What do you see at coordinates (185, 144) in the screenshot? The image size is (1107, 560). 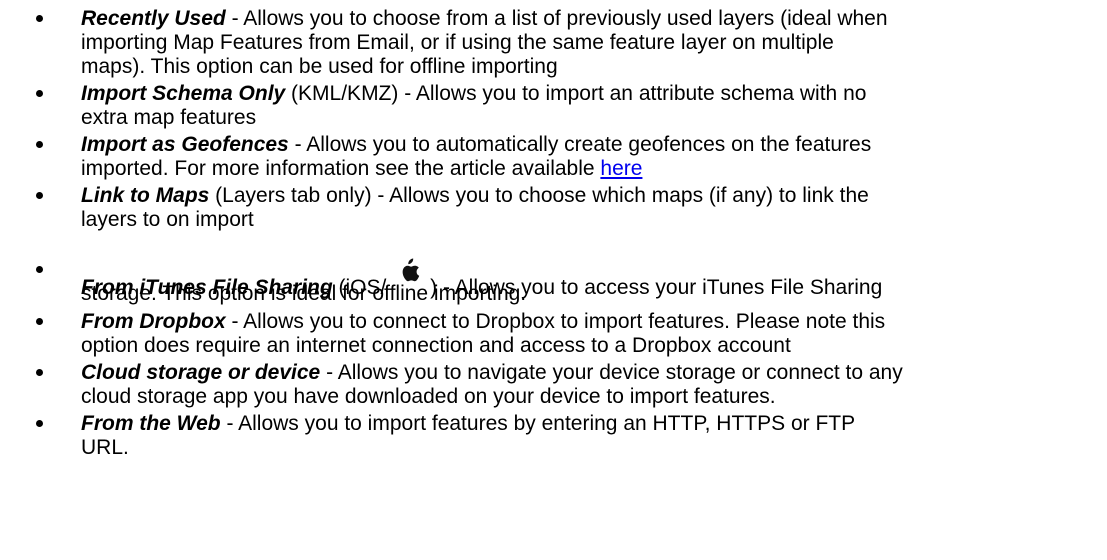 I see `option-term: Import as Geofences` at bounding box center [185, 144].